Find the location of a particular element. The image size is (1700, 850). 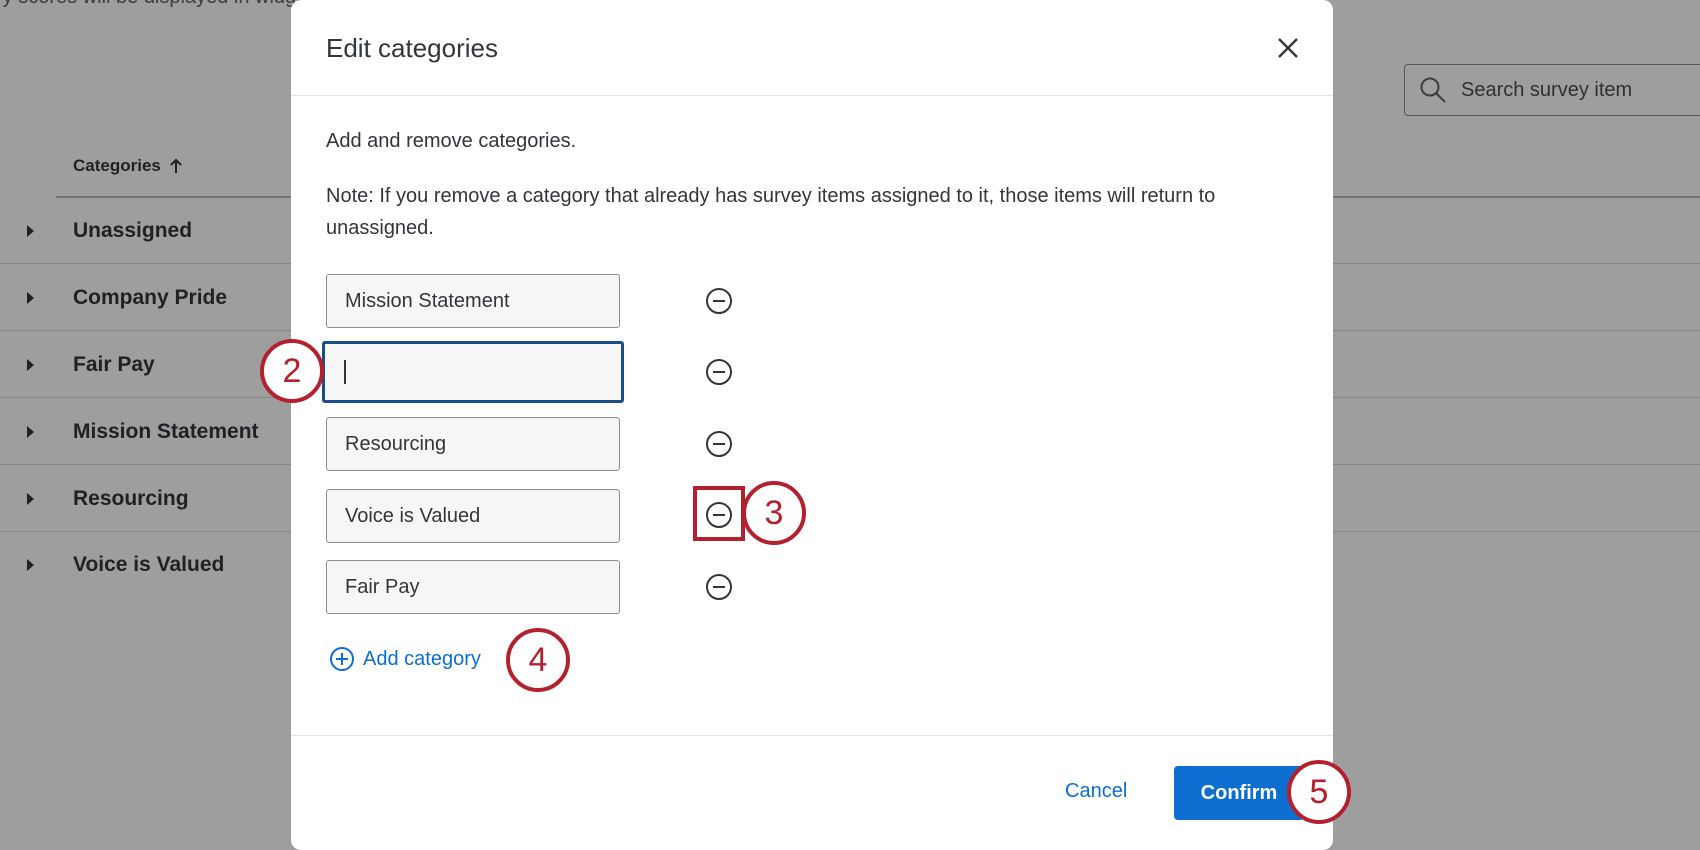

add-category-button: Add category is located at coordinates (405, 659).